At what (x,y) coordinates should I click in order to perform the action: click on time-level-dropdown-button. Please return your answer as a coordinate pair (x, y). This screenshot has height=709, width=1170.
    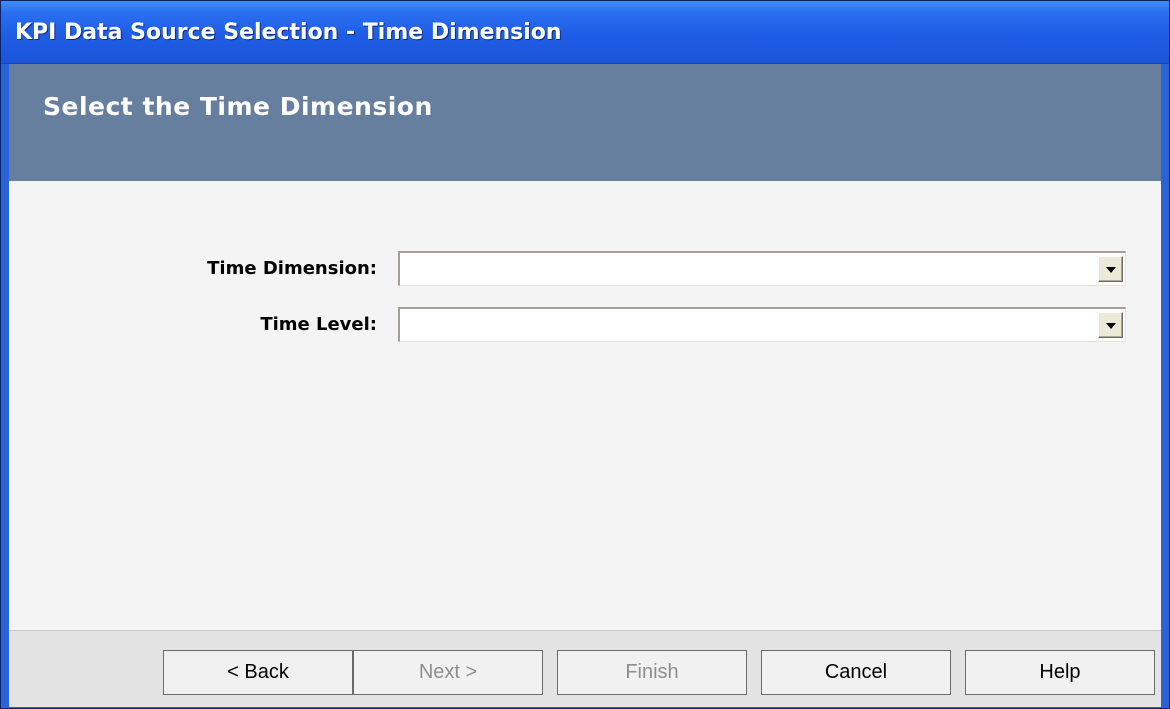
    Looking at the image, I should click on (1110, 325).